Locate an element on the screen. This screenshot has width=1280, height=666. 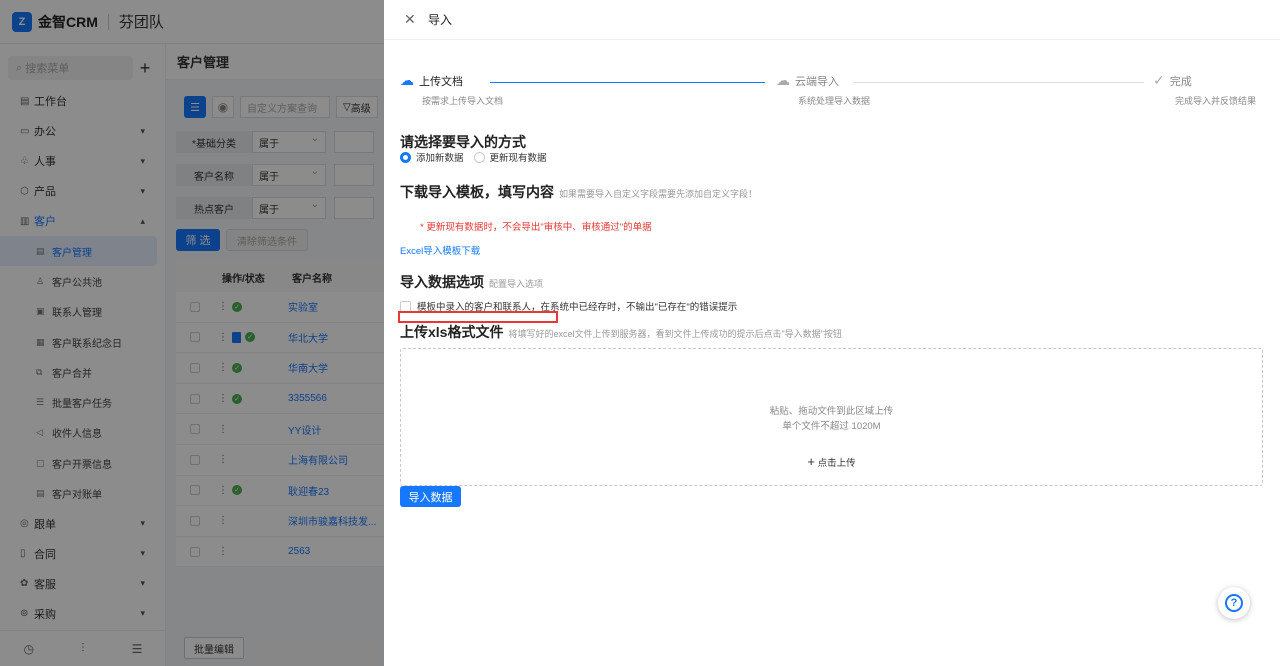
cloud-icon: ☁ is located at coordinates (783, 80).